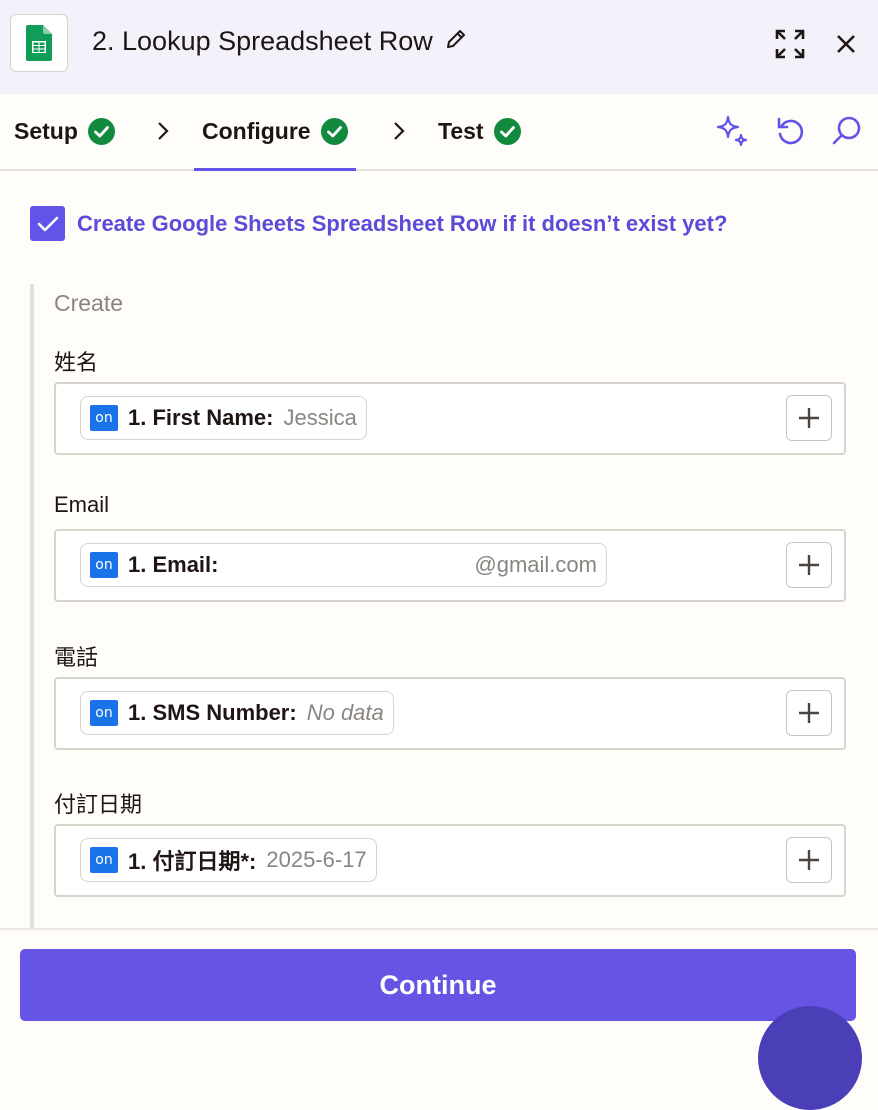 The height and width of the screenshot is (1110, 878). Describe the element at coordinates (201, 417) in the screenshot. I see `pill-key: 1. First Name:` at that location.